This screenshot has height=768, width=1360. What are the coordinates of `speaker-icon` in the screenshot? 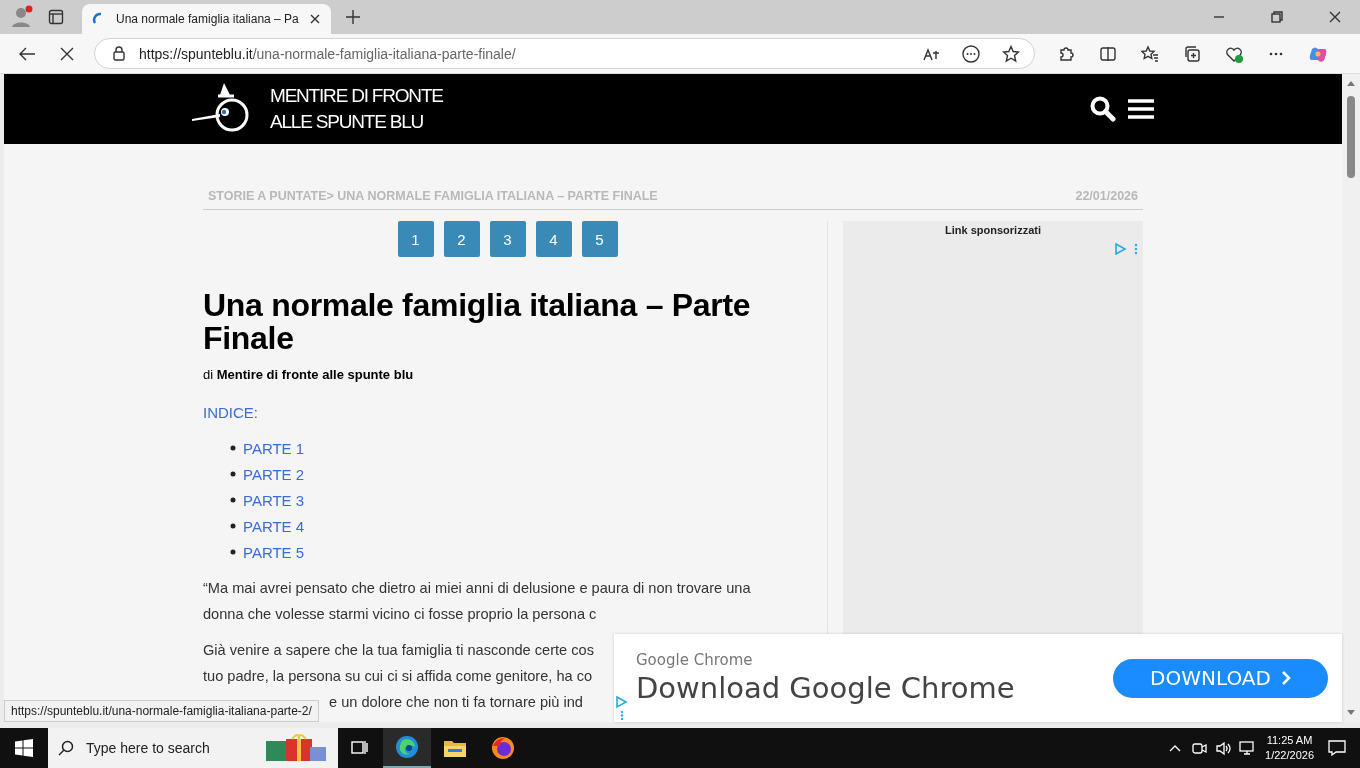 It's located at (1223, 748).